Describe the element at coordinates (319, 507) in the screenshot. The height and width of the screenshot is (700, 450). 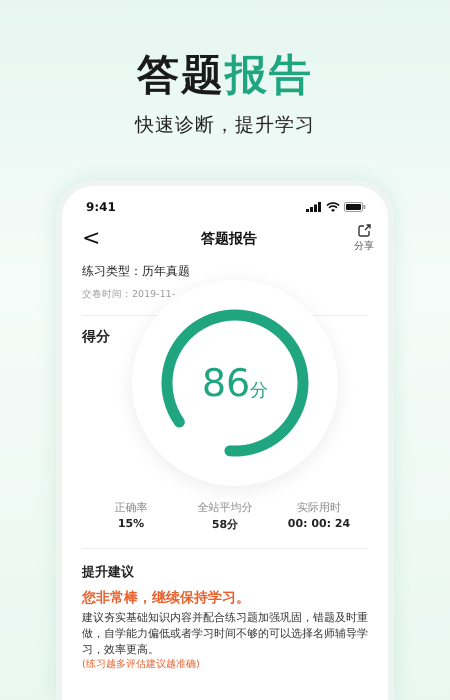
I see `stat-label: 实际用时` at that location.